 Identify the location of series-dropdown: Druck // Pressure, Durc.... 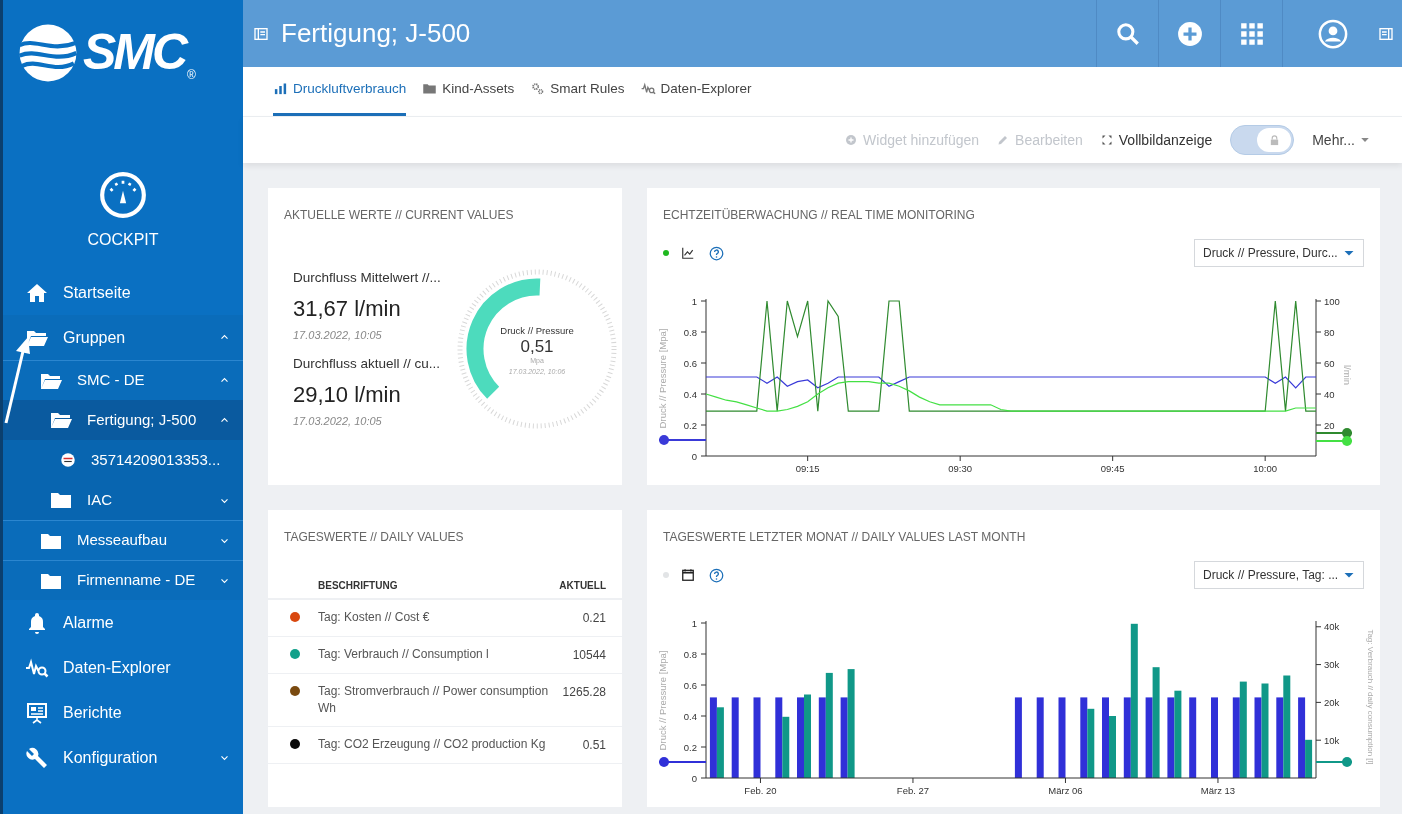
(1279, 253).